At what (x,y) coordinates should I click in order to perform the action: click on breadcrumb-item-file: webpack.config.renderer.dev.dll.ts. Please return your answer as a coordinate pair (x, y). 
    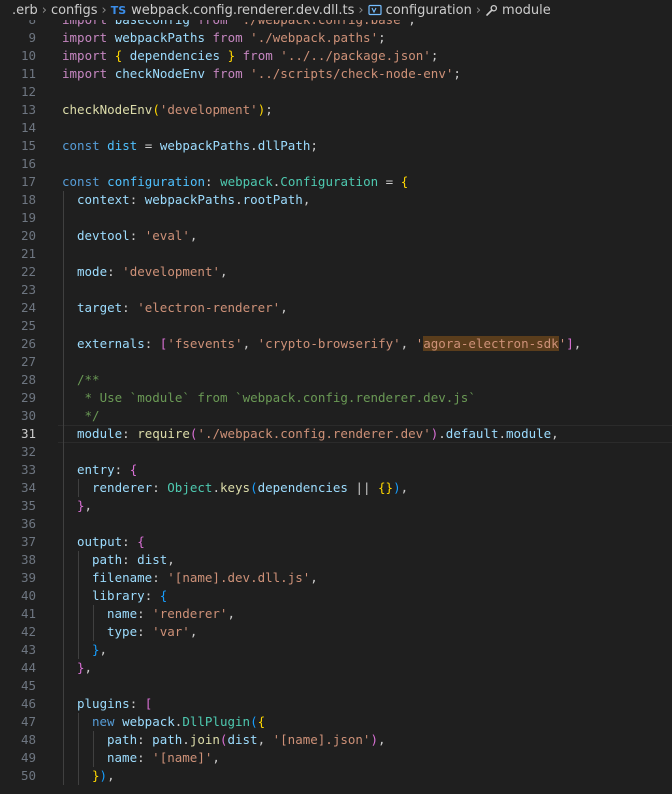
    Looking at the image, I should click on (242, 10).